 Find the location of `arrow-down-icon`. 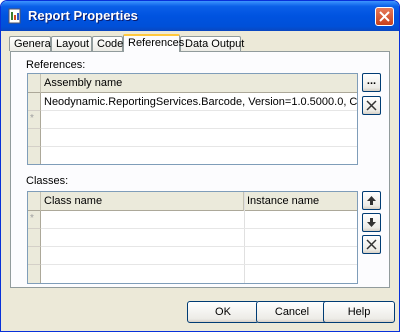

arrow-down-icon is located at coordinates (371, 222).